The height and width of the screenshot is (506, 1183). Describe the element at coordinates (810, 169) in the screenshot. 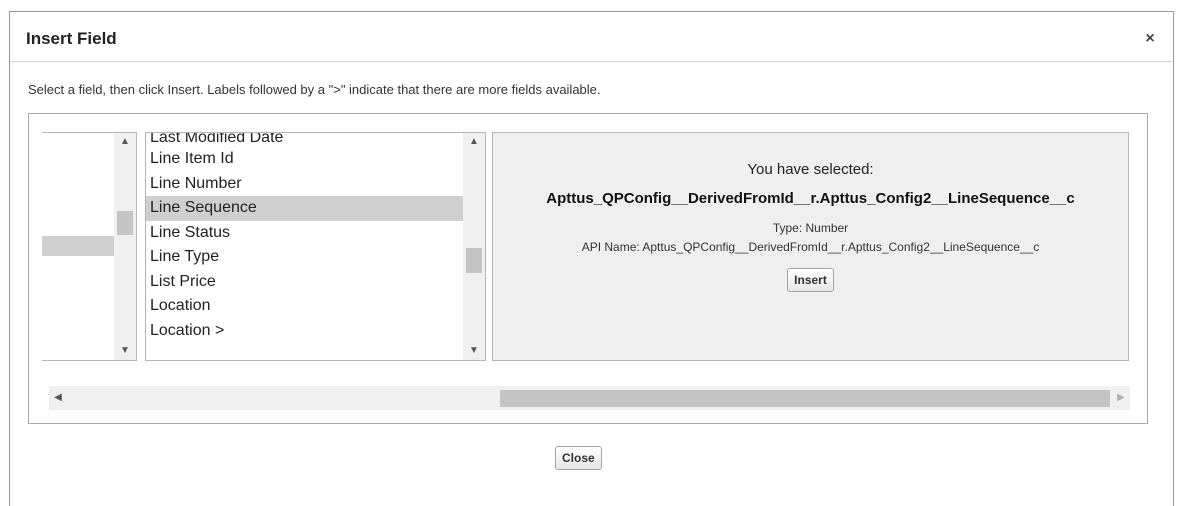

I see `selected-heading: You have selected:` at that location.